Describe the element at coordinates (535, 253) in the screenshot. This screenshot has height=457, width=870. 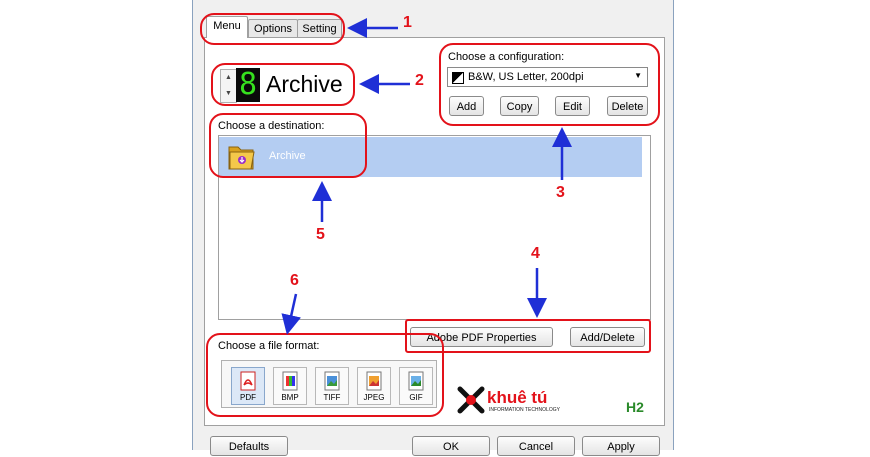
I see `annotation-number-4: 4` at that location.